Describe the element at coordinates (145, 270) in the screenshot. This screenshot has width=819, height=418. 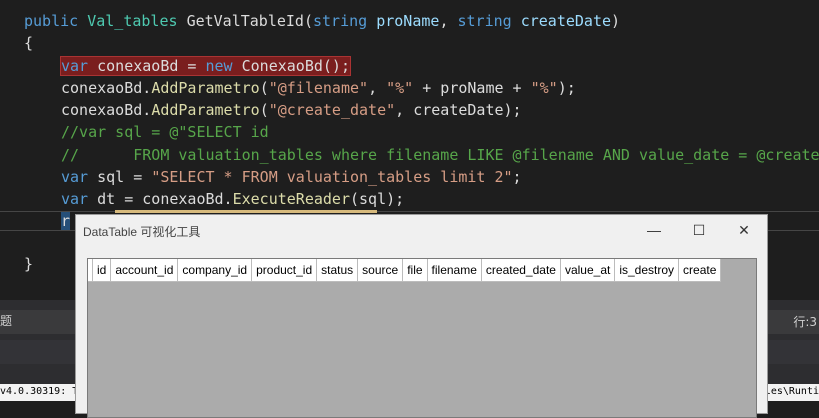
I see `column-header: account_id` at that location.